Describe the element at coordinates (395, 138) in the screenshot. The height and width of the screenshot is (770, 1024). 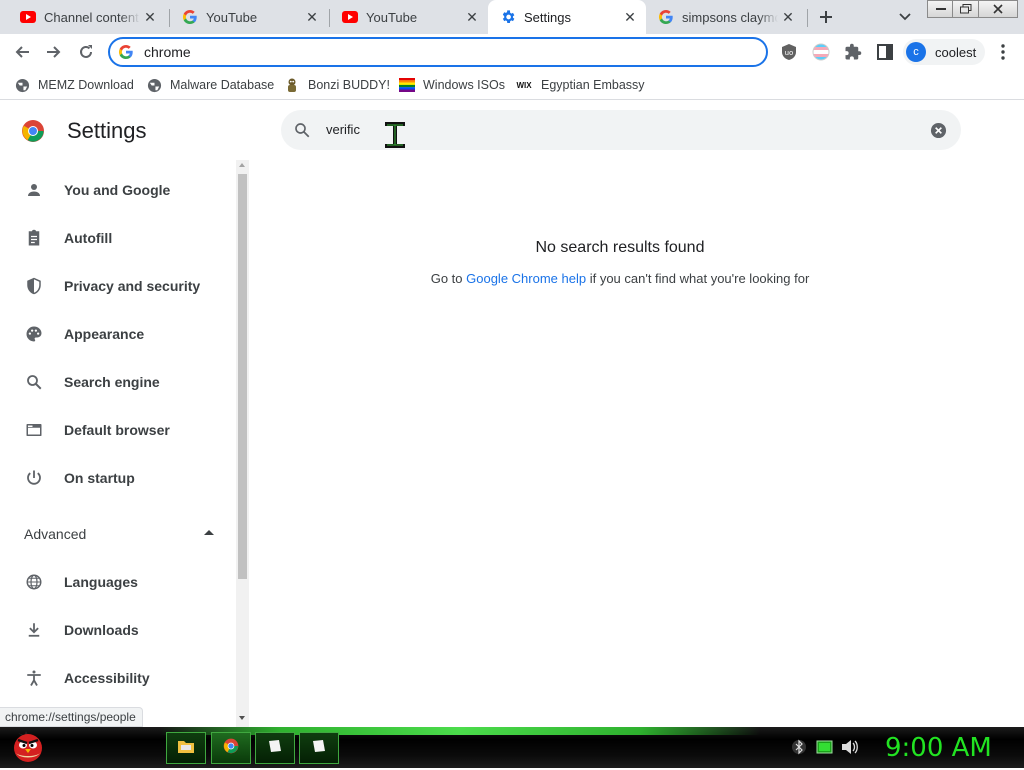
I see `text-cursor-icon` at that location.